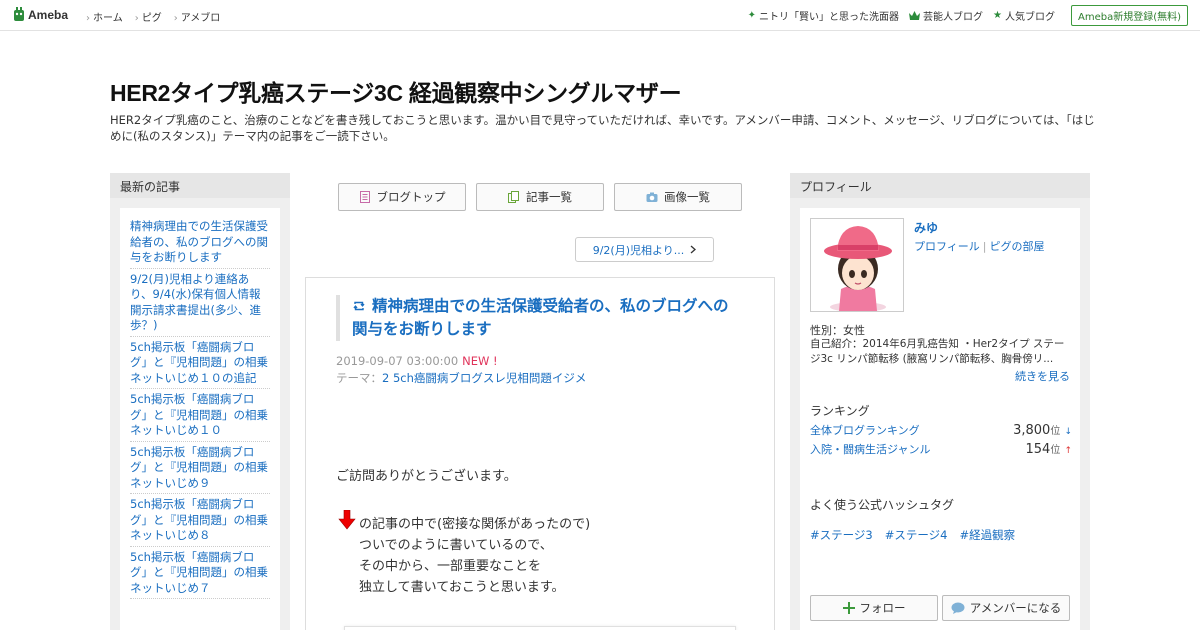 This screenshot has width=1200, height=630. Describe the element at coordinates (1129, 15) in the screenshot. I see `register-button: Ameba新規登録(無料)` at that location.